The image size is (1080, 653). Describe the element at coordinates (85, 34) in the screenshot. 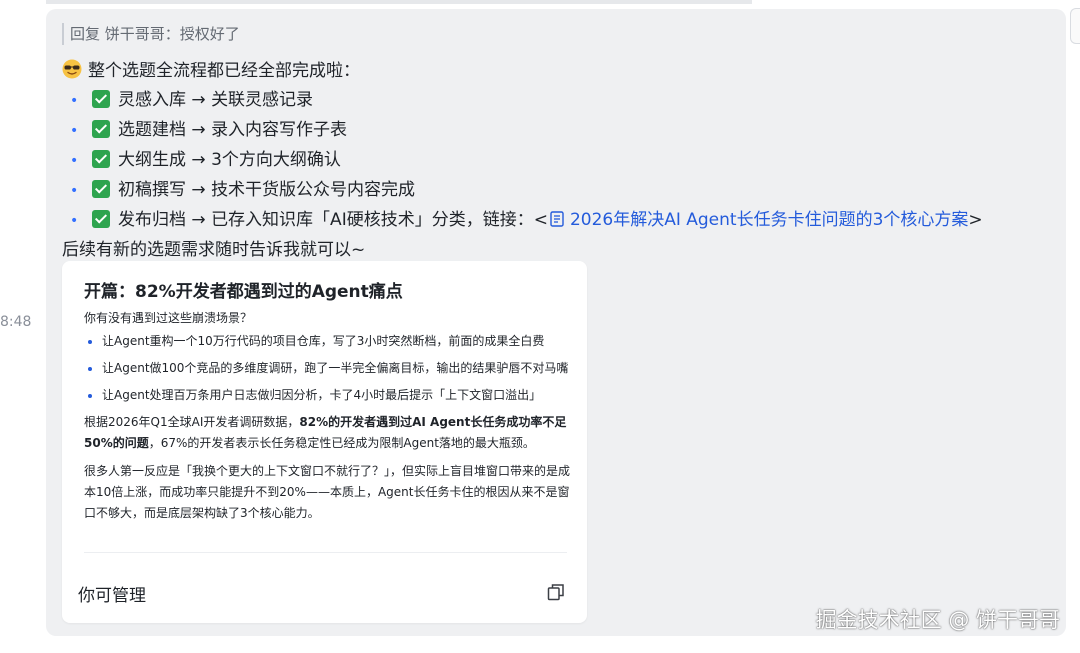

I see `reply-prefix: 回复` at that location.